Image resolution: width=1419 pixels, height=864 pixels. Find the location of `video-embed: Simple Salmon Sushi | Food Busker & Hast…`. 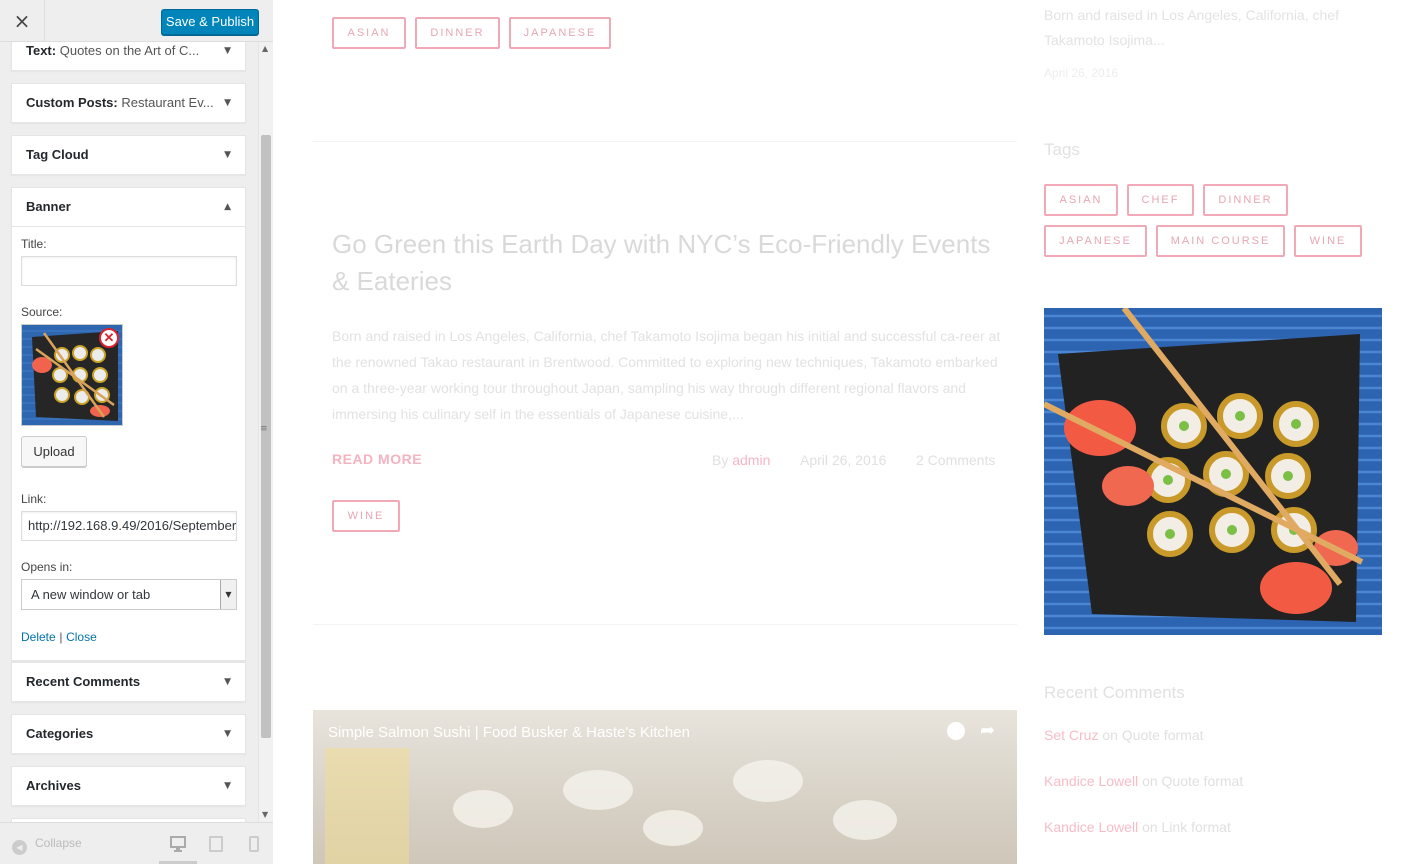

video-embed: Simple Salmon Sushi | Food Busker & Hast… is located at coordinates (665, 787).